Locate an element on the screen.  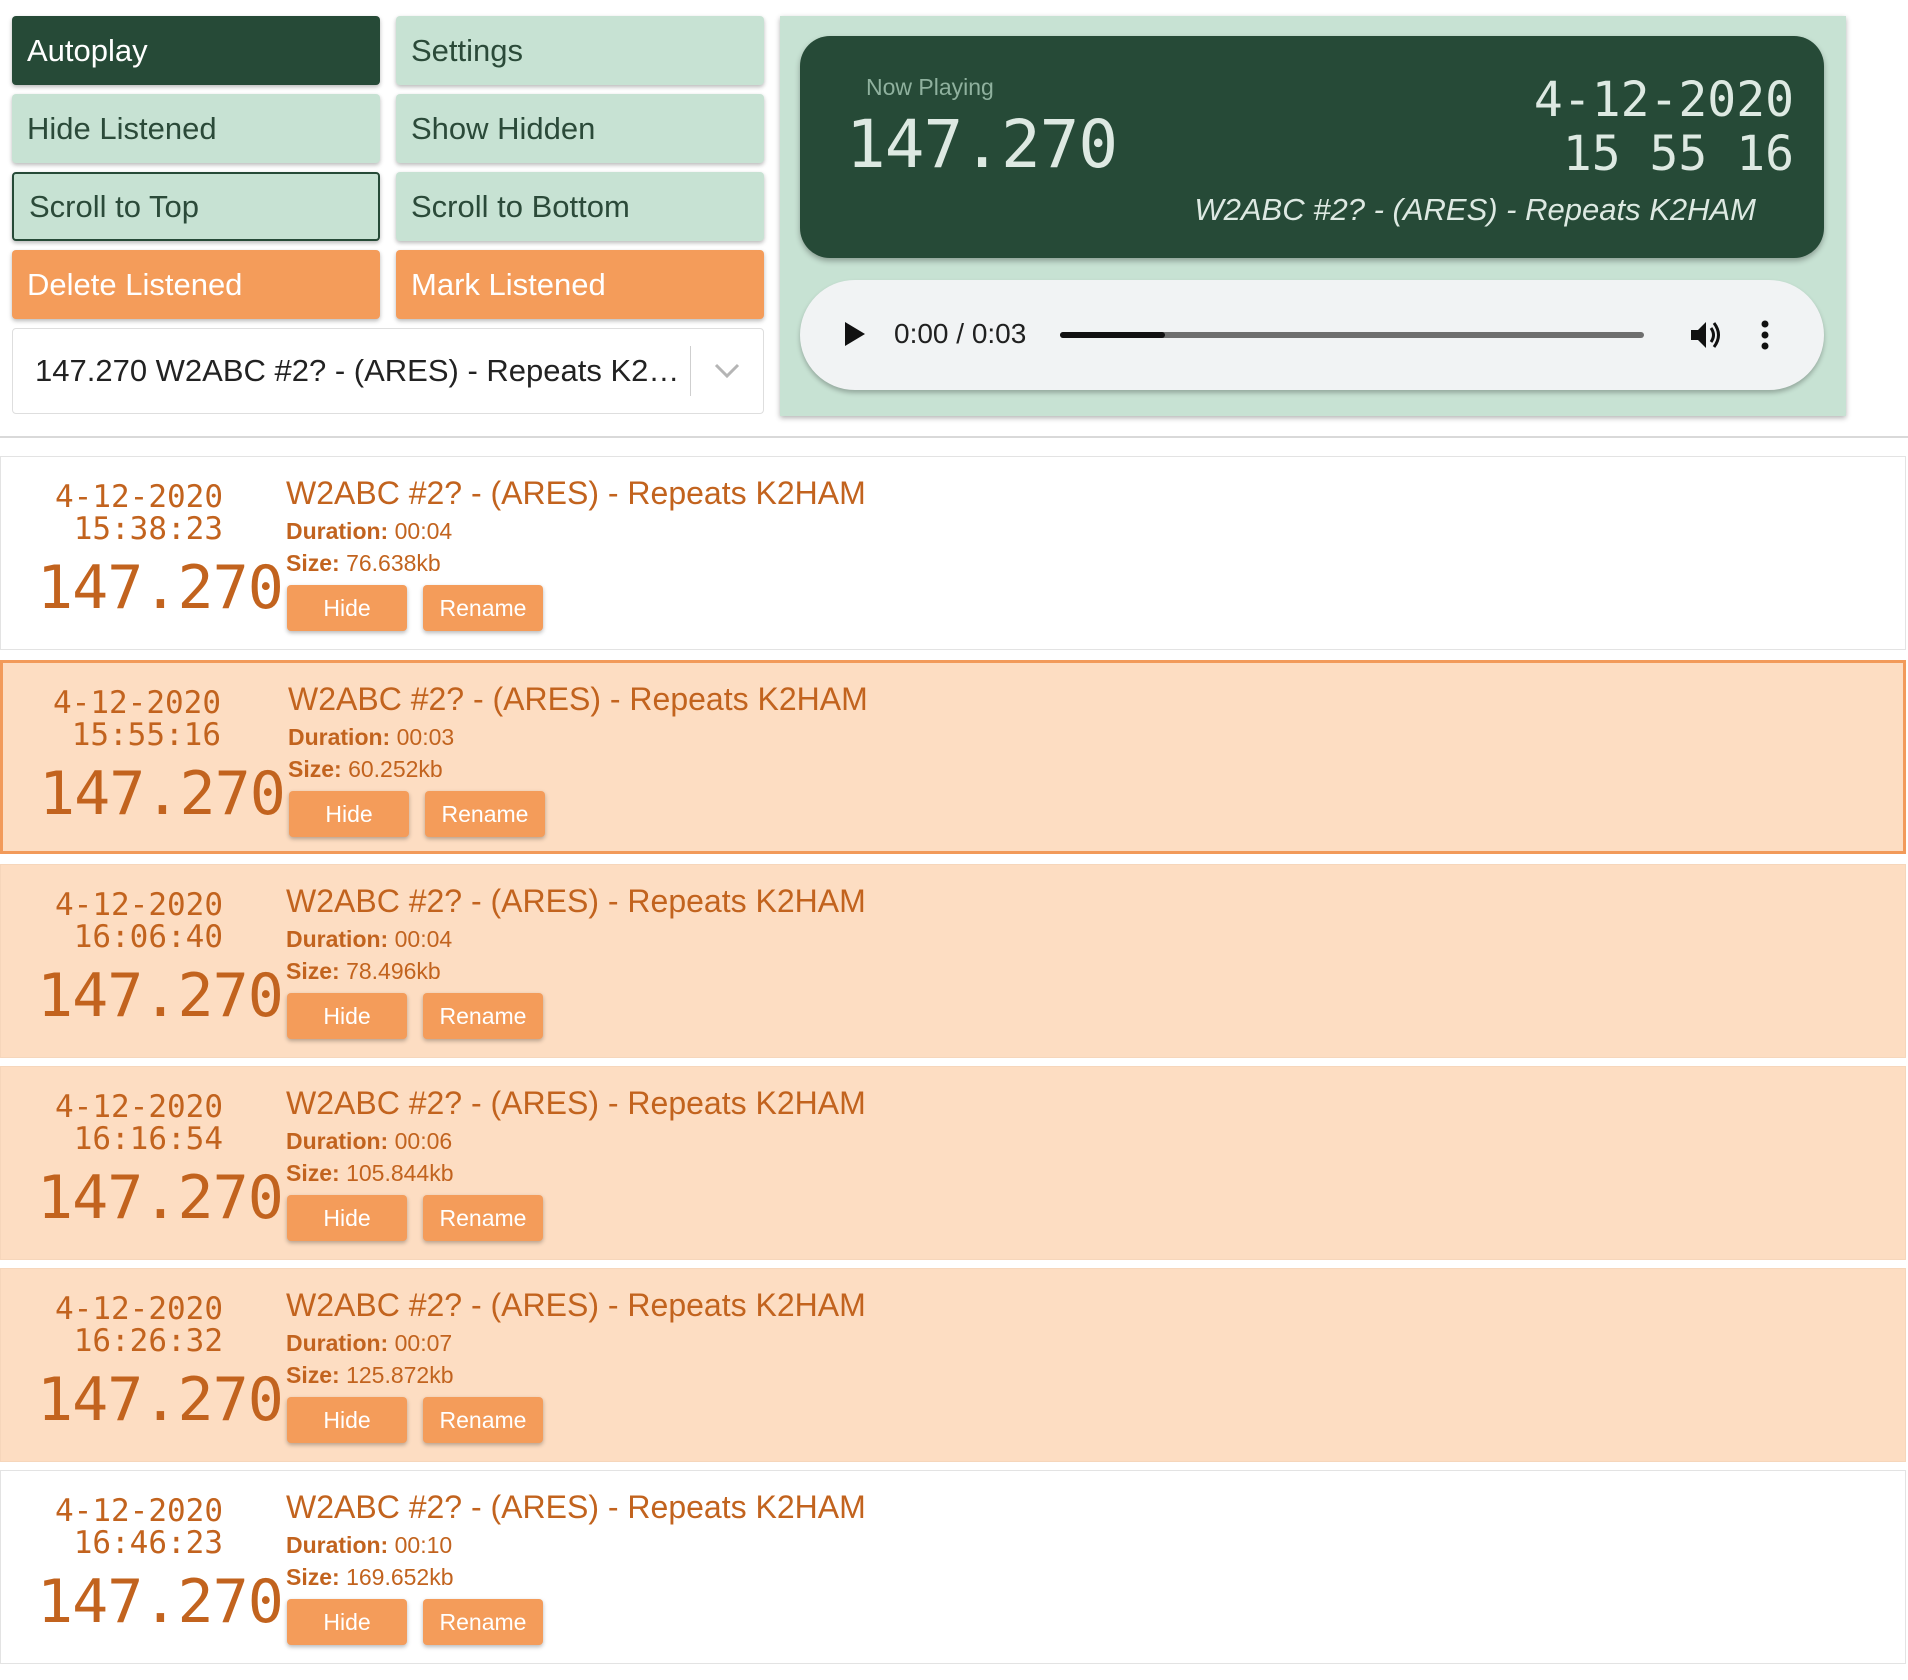
recording-time: 15:55:16 is located at coordinates (146, 735).